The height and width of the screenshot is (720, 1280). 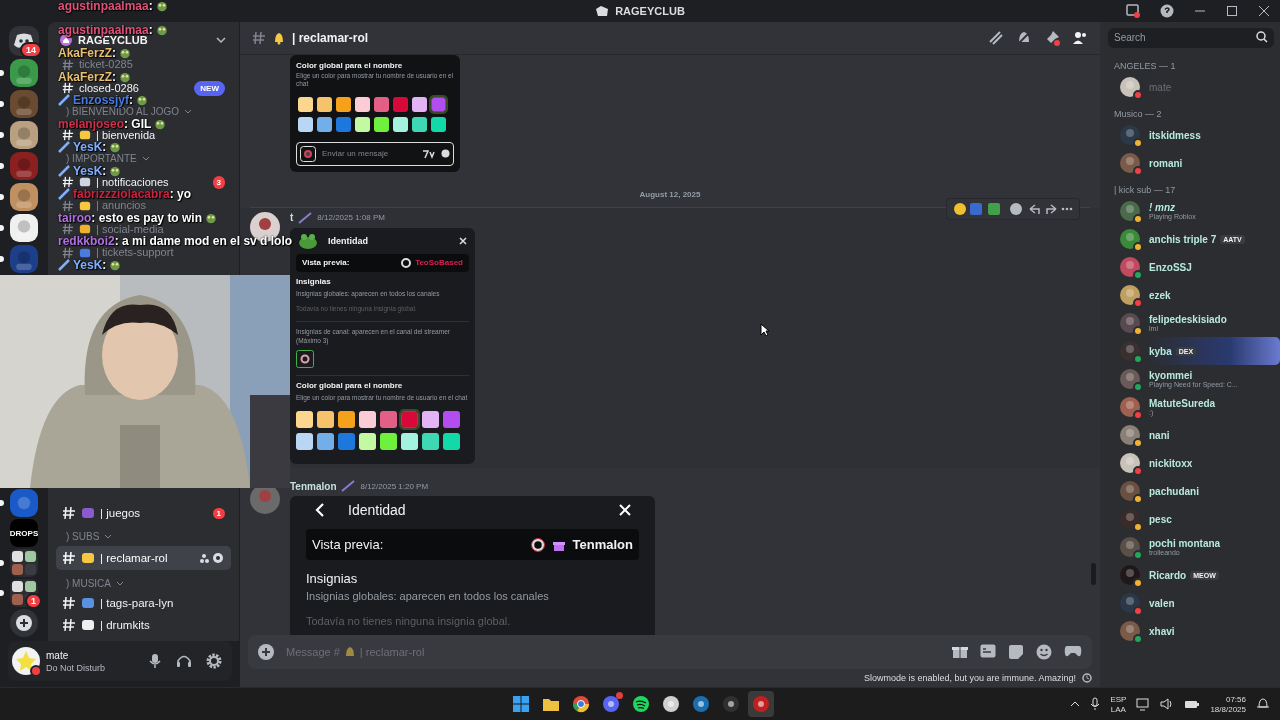 I want to click on help-icon, so click(x=1167, y=11).